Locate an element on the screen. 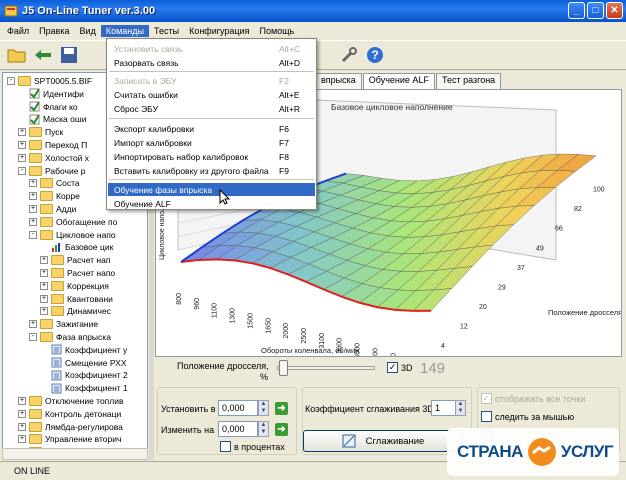  throttle-tick-label: 37 is located at coordinates (521, 268).